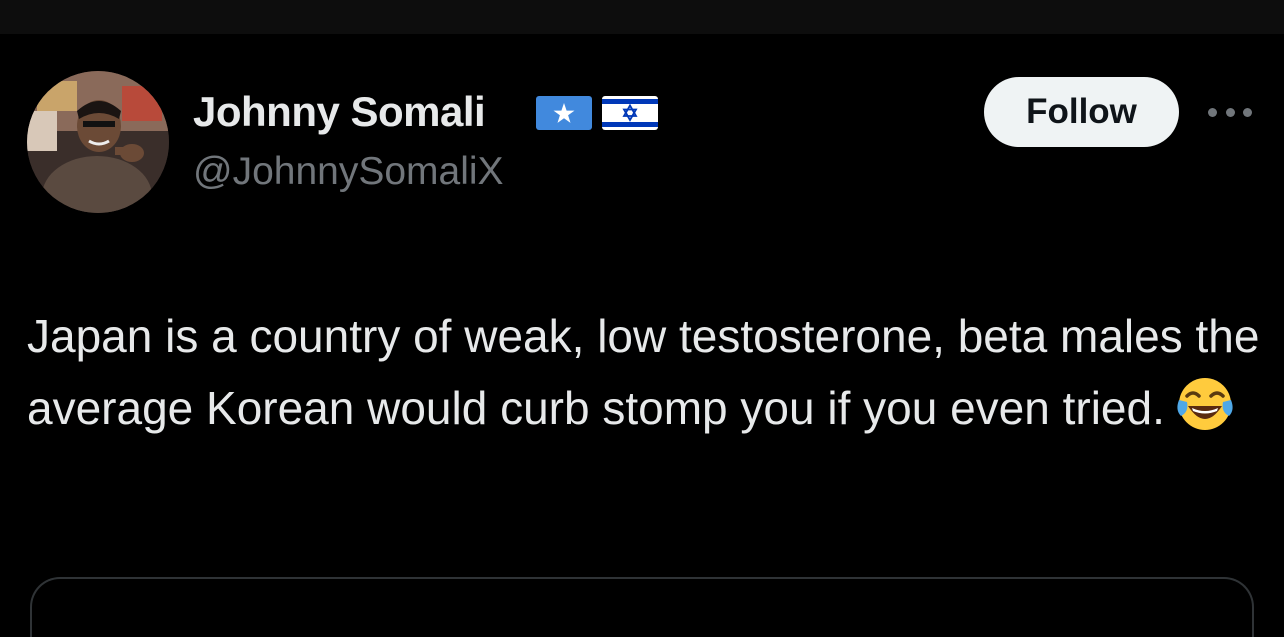  What do you see at coordinates (348, 172) in the screenshot?
I see `author-handle: @JohnnySomaliX` at bounding box center [348, 172].